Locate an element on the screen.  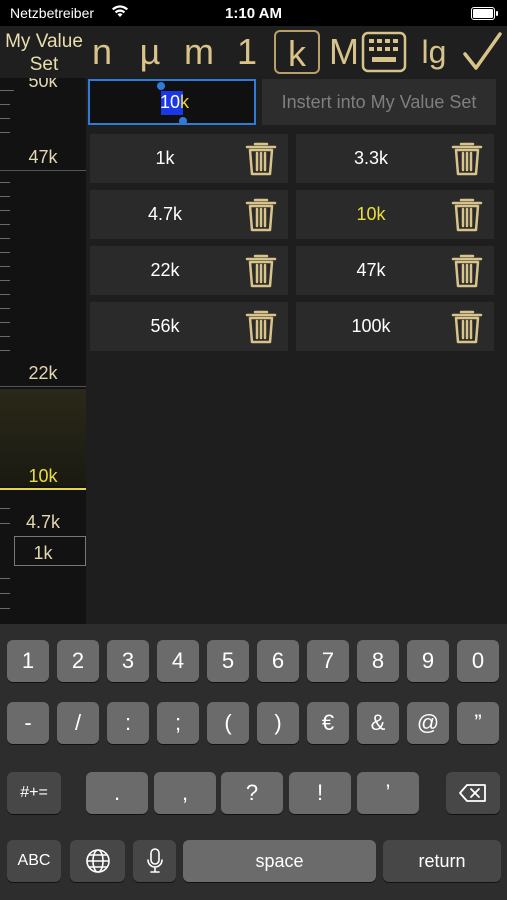
unit-toolbar: My Value Set n µ m 1 k M lg is located at coordinates (253, 52).